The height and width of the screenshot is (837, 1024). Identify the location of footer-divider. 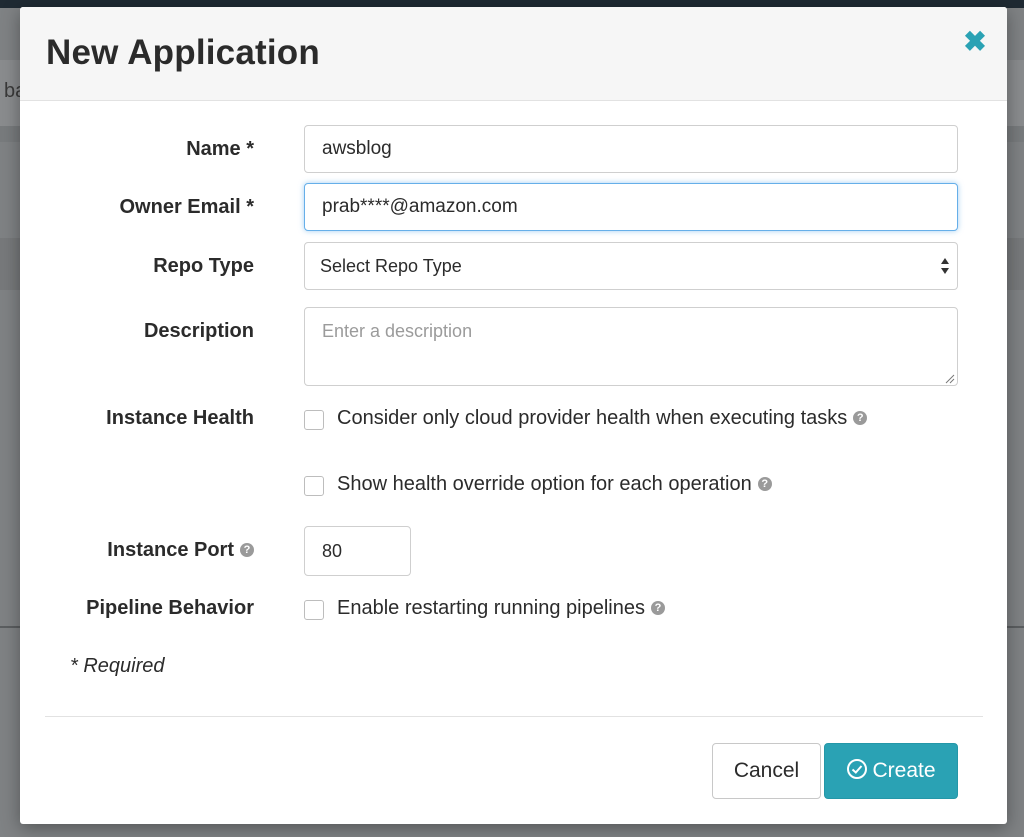
(514, 716).